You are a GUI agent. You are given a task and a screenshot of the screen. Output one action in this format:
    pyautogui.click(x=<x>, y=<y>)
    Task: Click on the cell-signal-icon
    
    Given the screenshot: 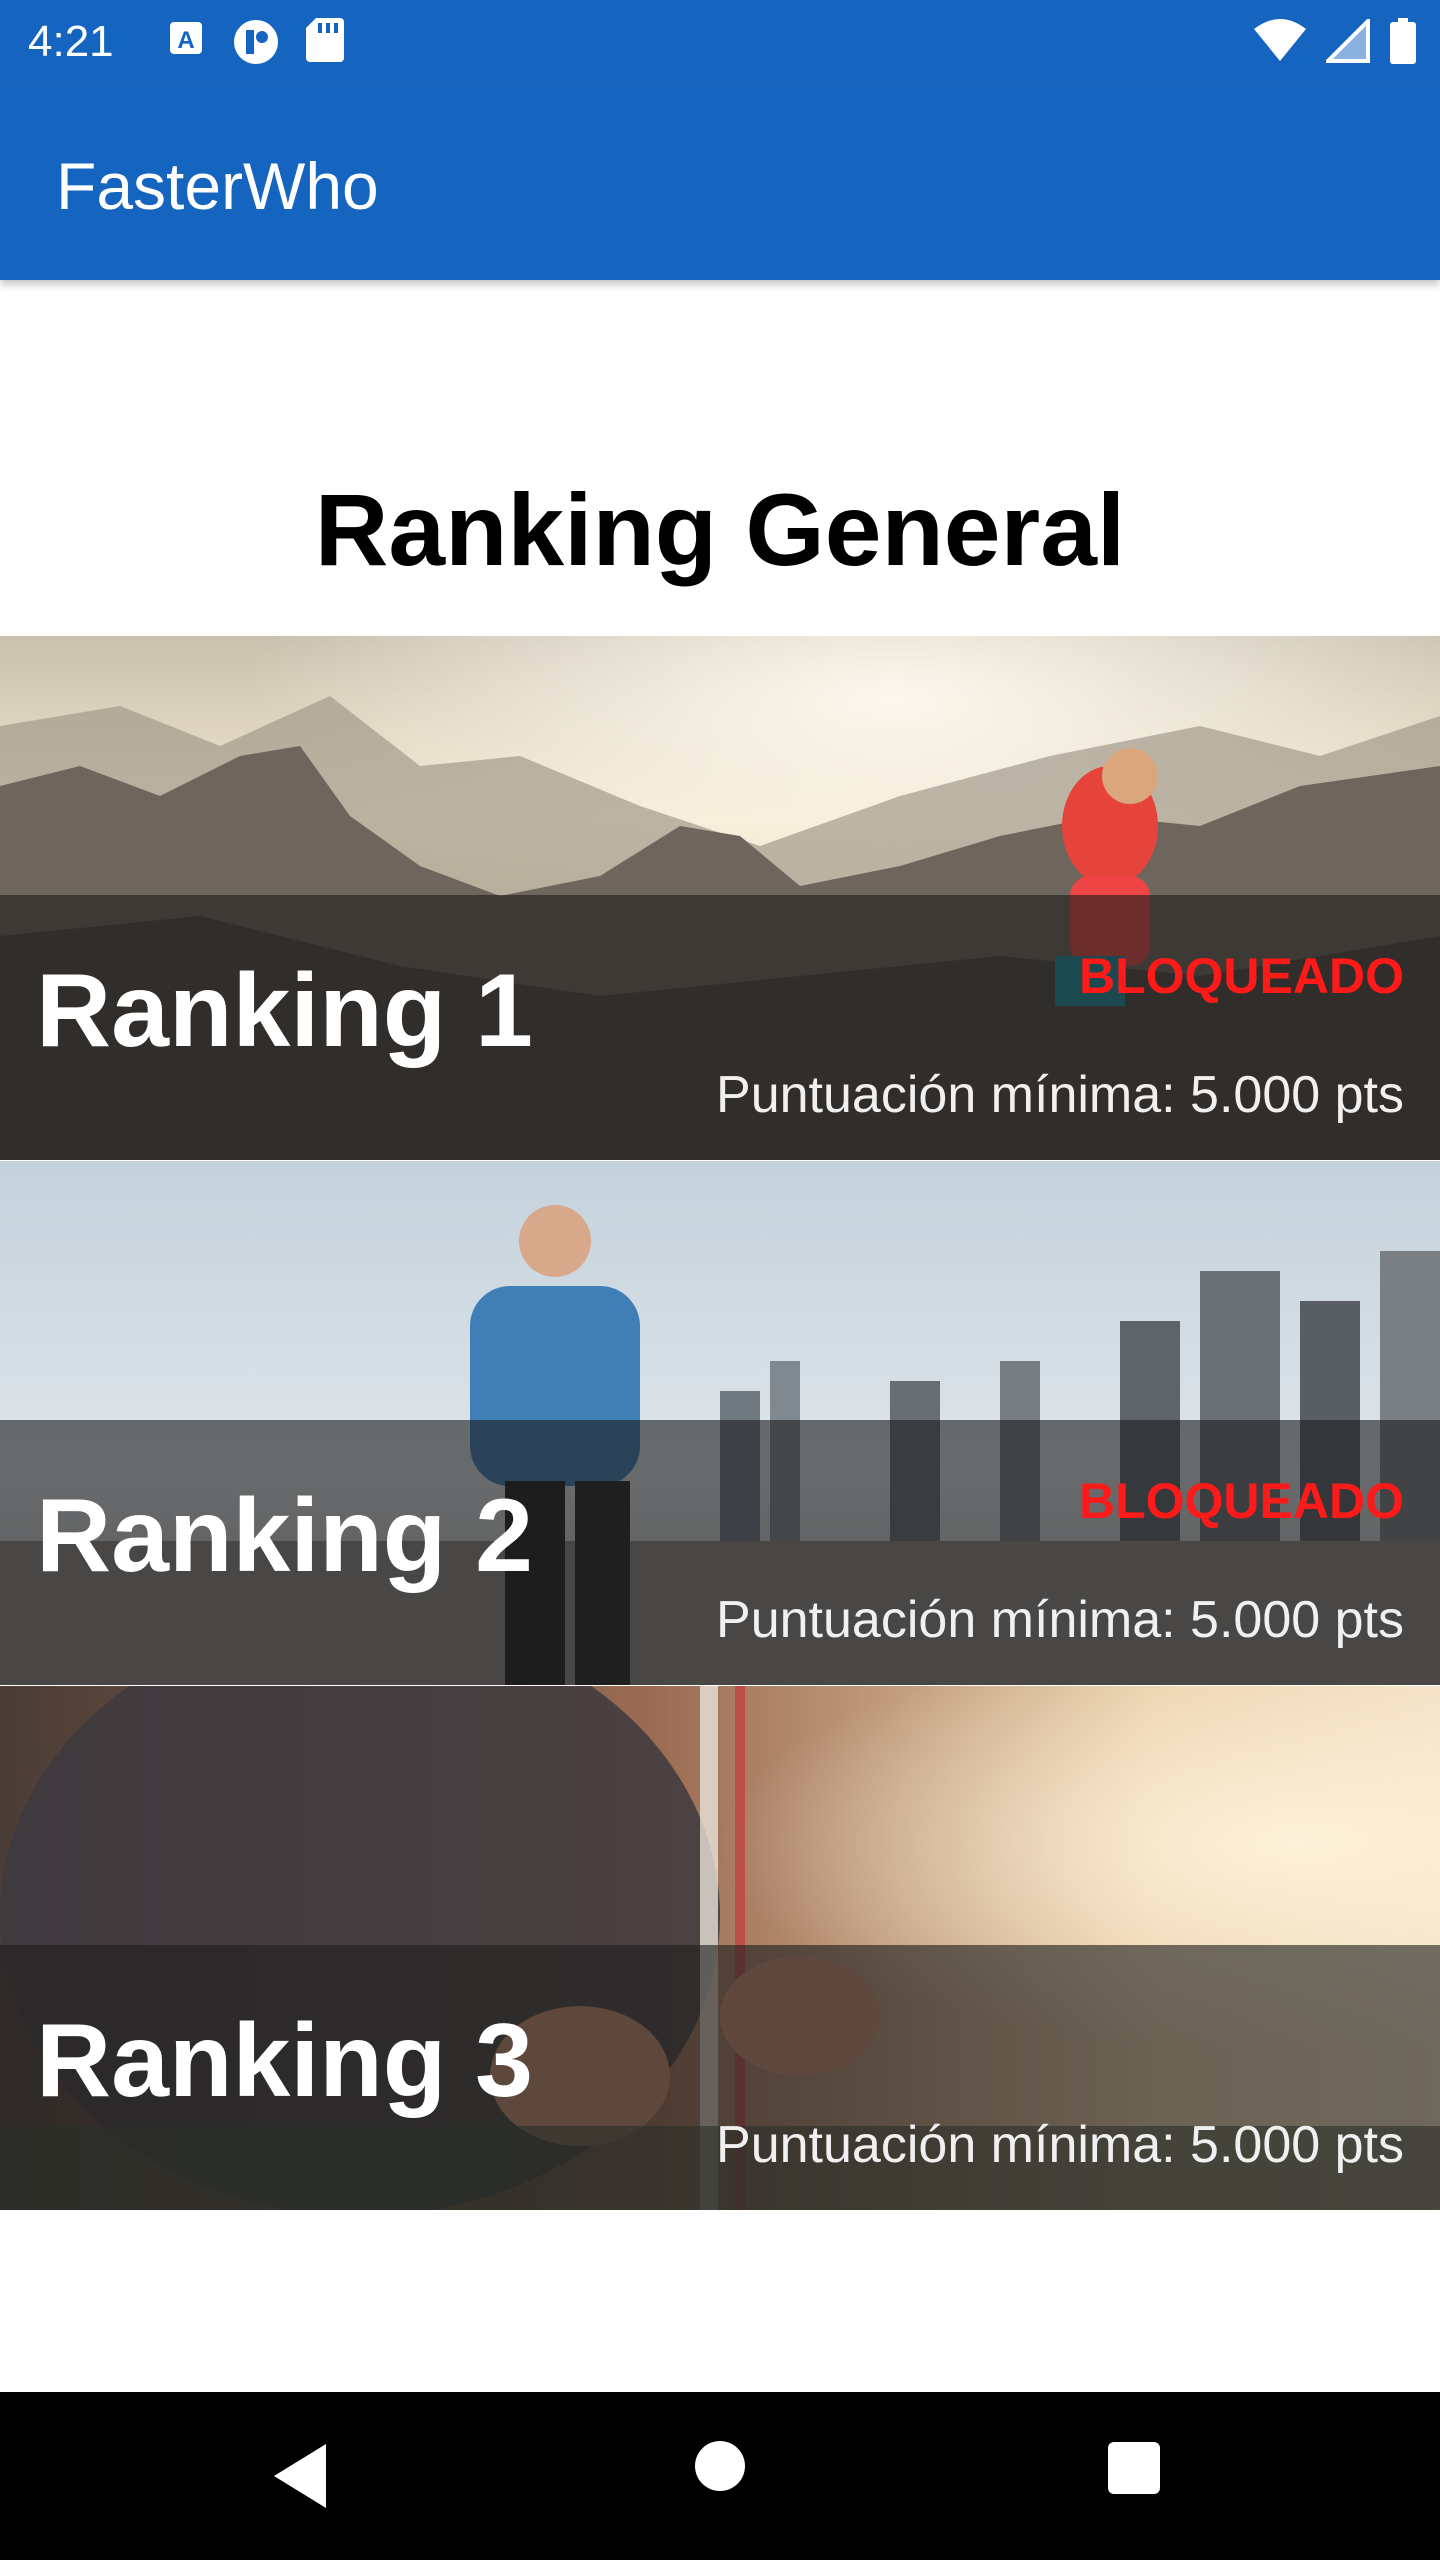 What is the action you would take?
    pyautogui.click(x=1346, y=42)
    